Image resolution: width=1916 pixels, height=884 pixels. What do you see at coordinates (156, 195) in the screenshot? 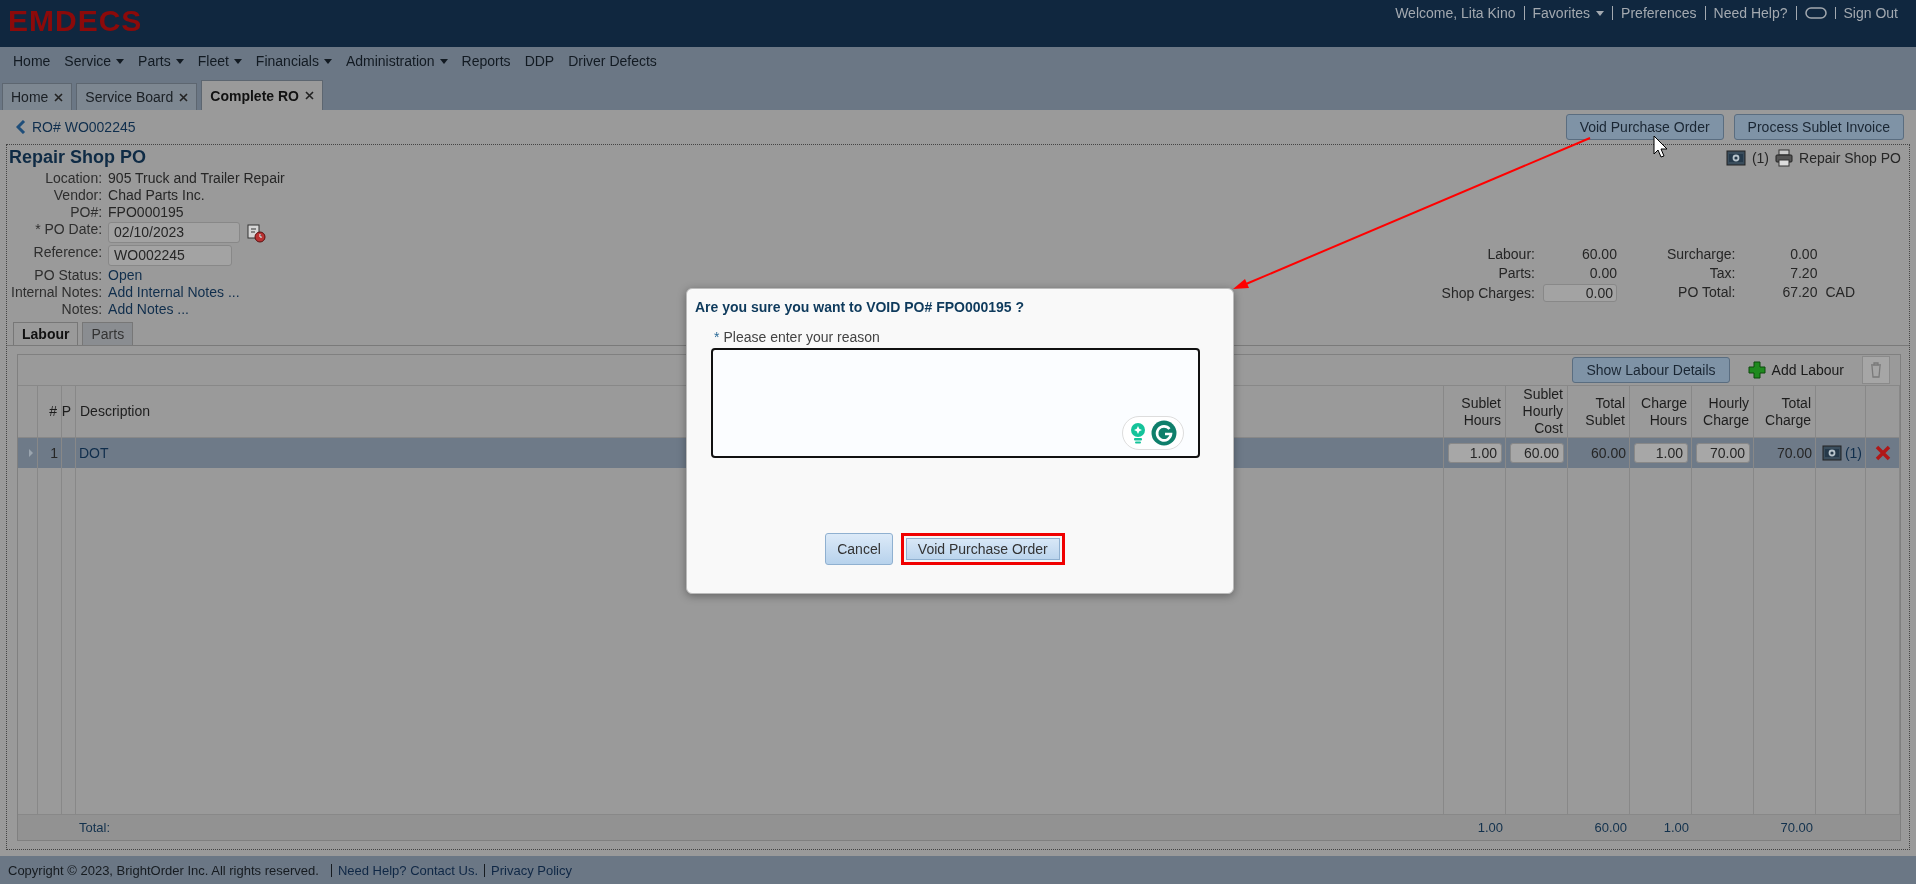
I see `field-value: Chad Parts Inc.` at bounding box center [156, 195].